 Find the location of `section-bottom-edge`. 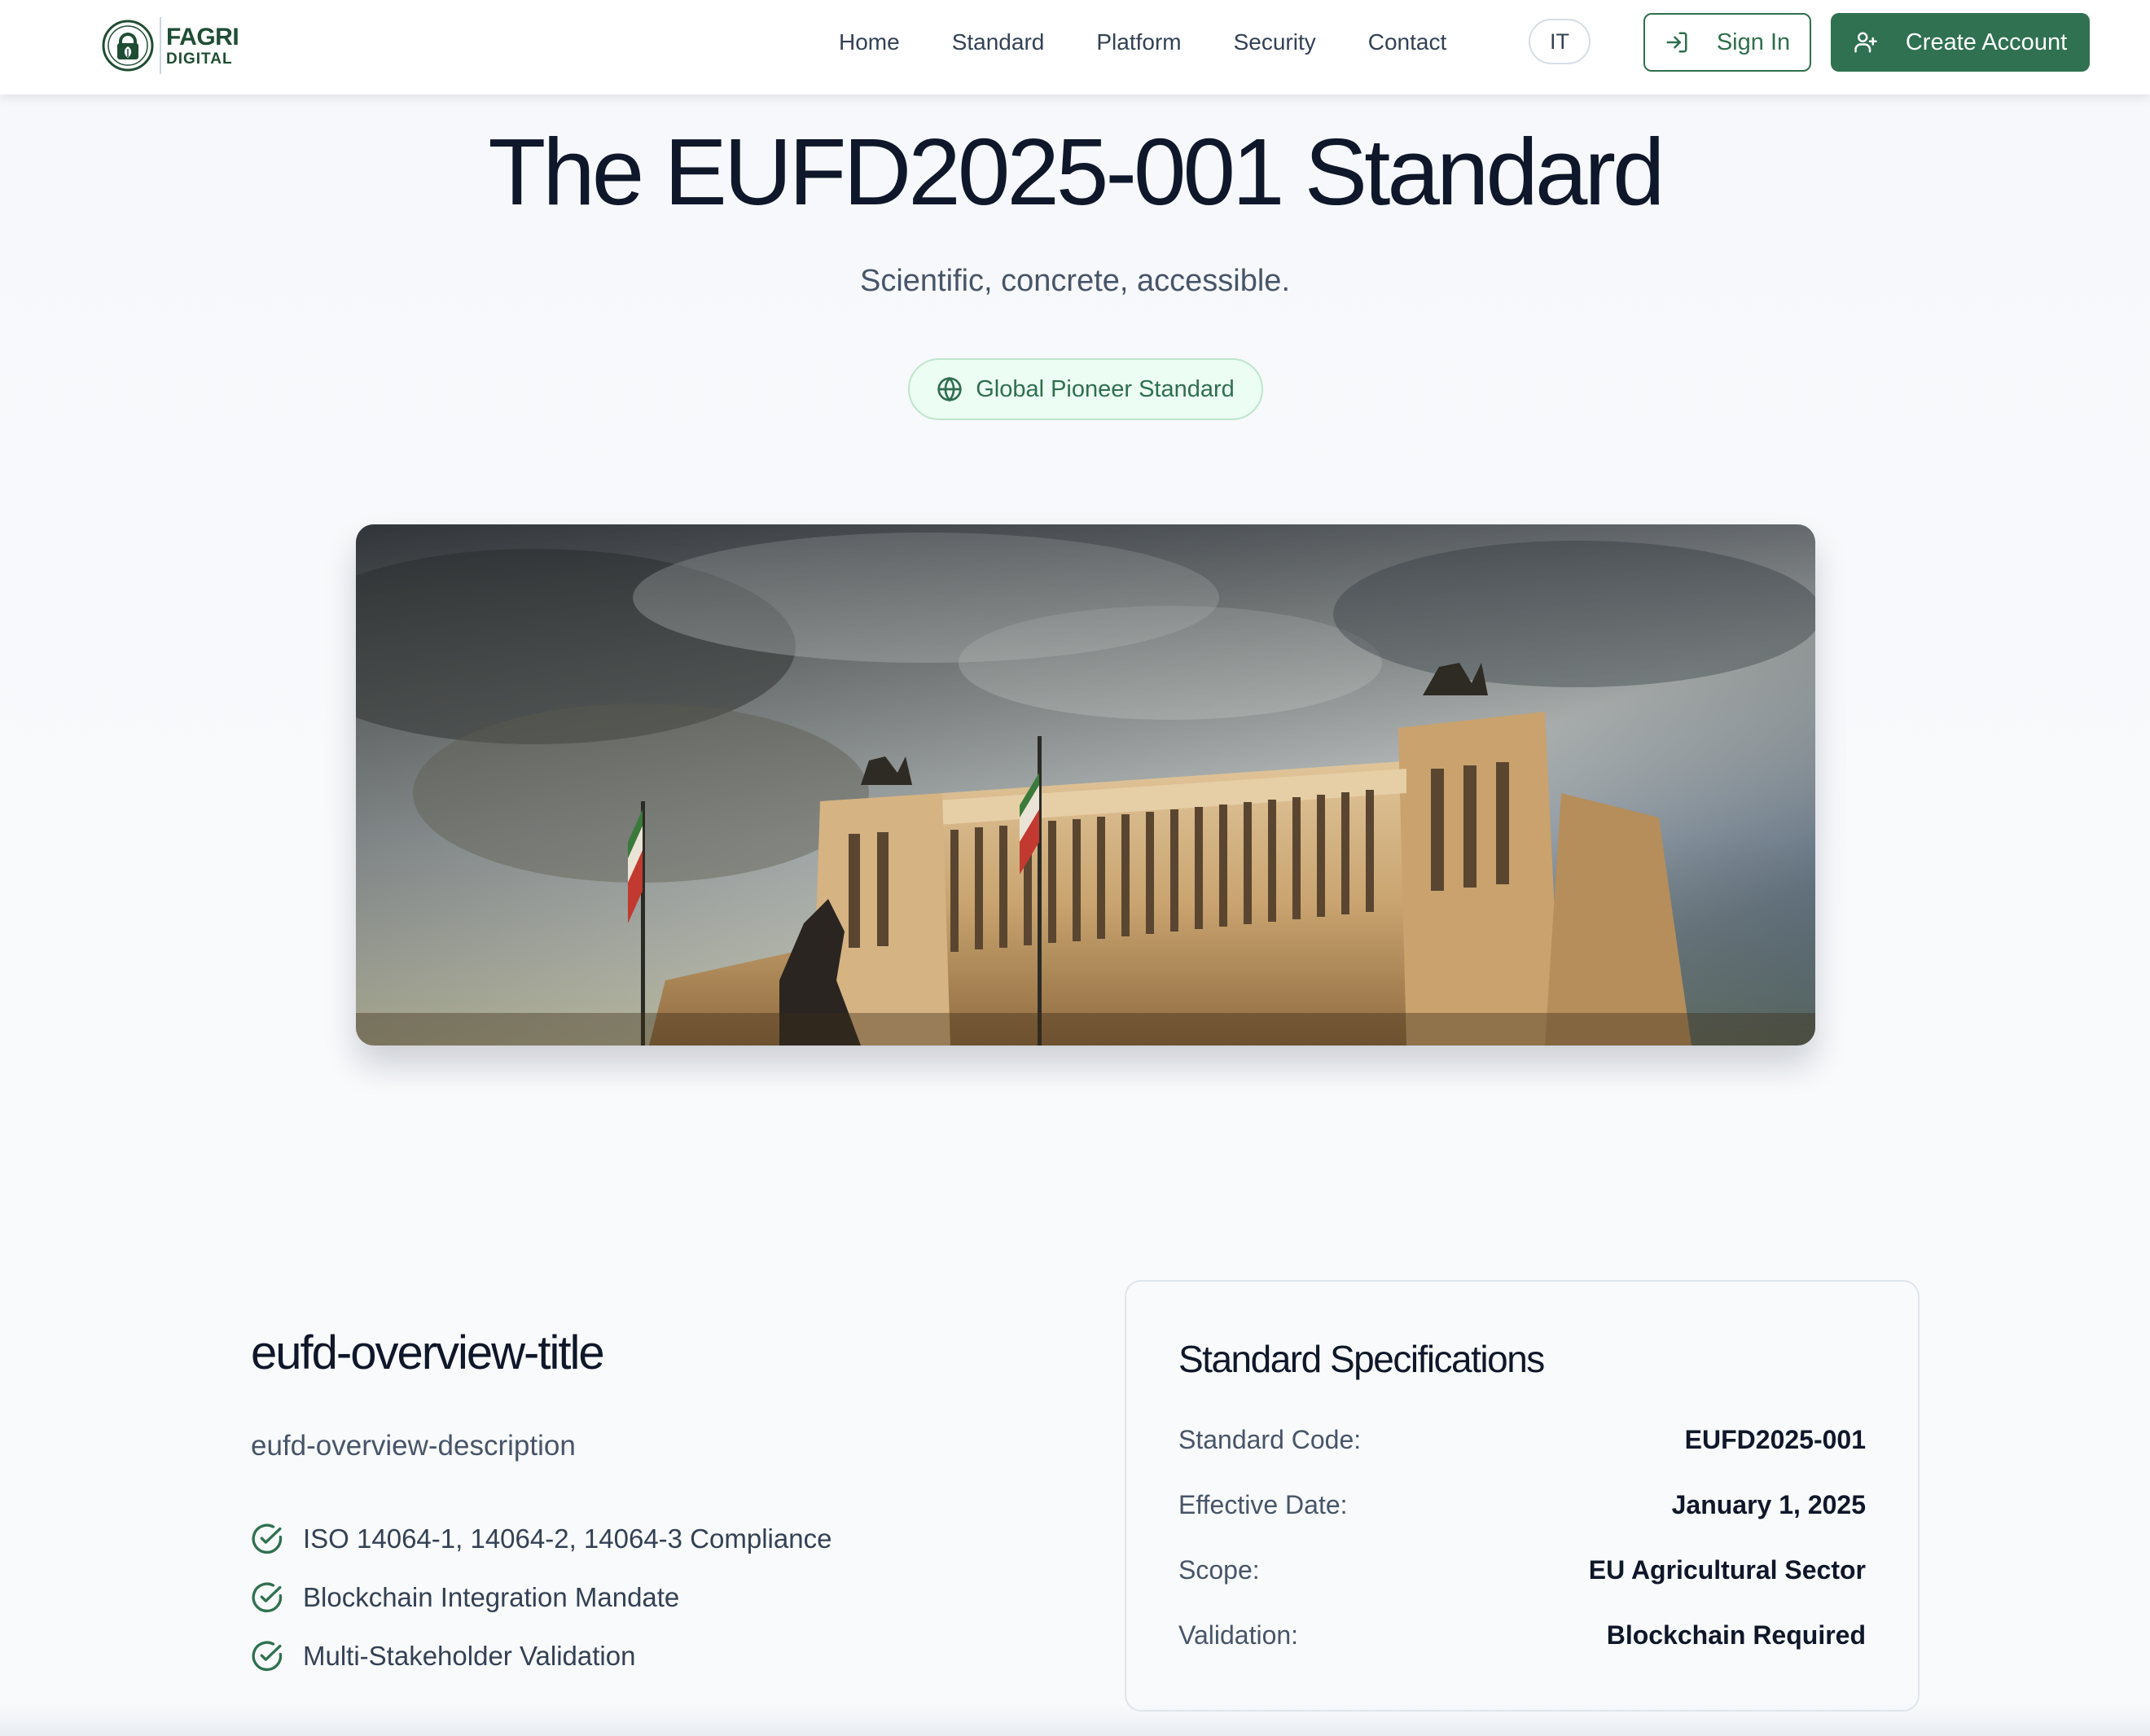

section-bottom-edge is located at coordinates (1075, 1719).